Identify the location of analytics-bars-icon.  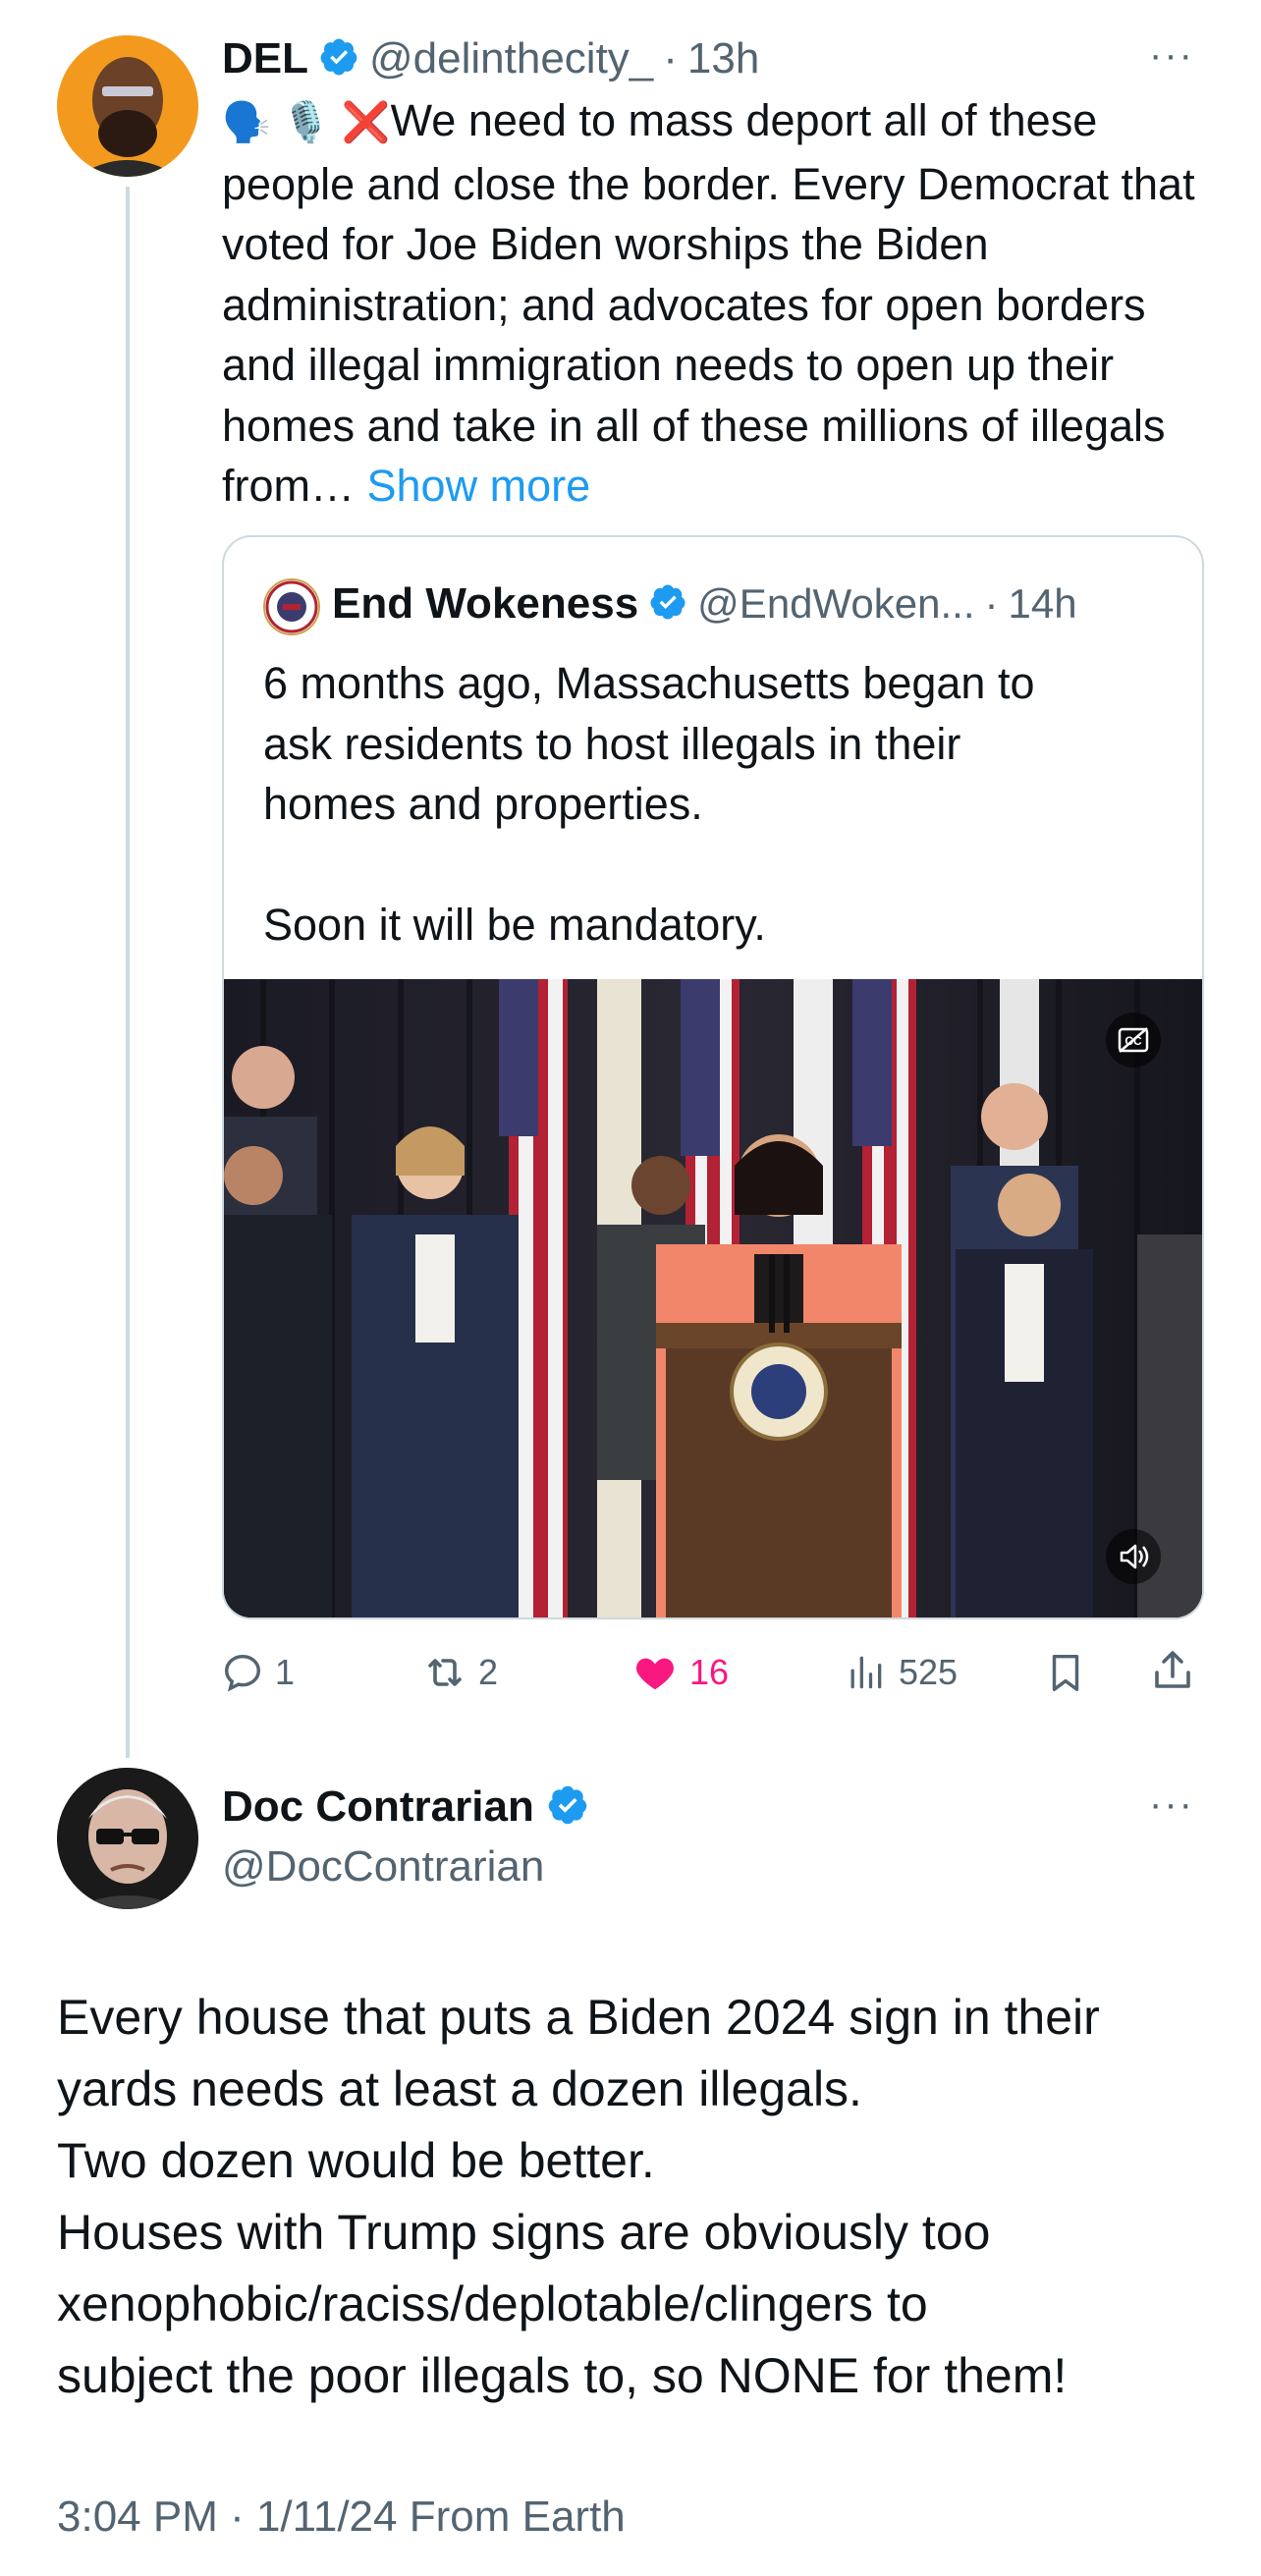
(865, 1672).